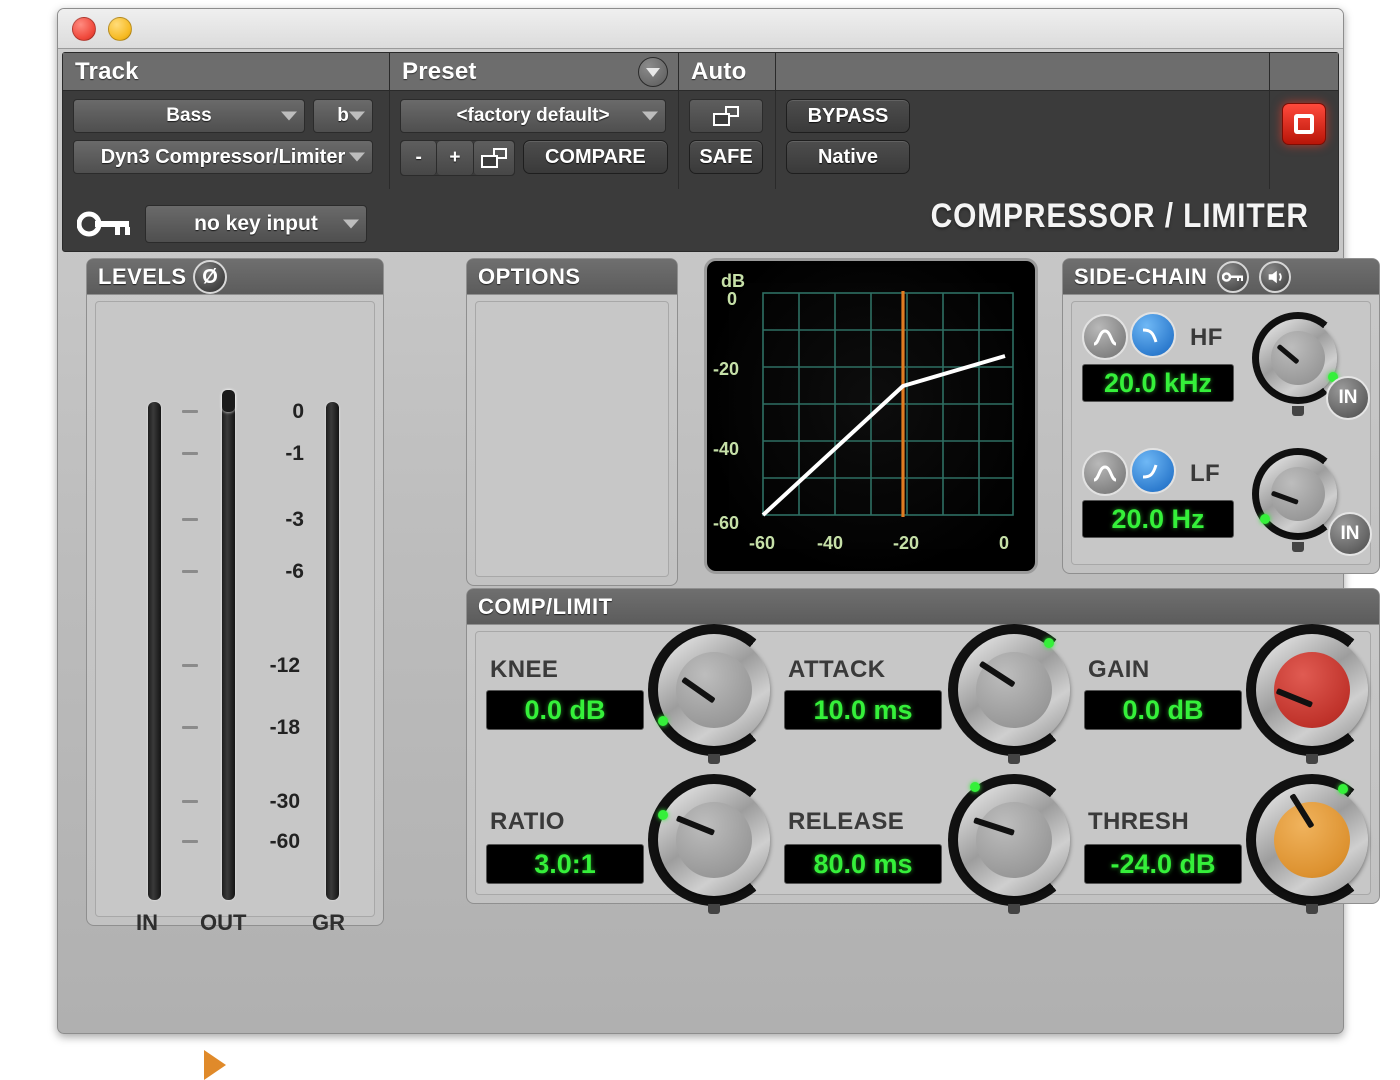 This screenshot has width=1400, height=1080. I want to click on preset-menu-icon, so click(653, 72).